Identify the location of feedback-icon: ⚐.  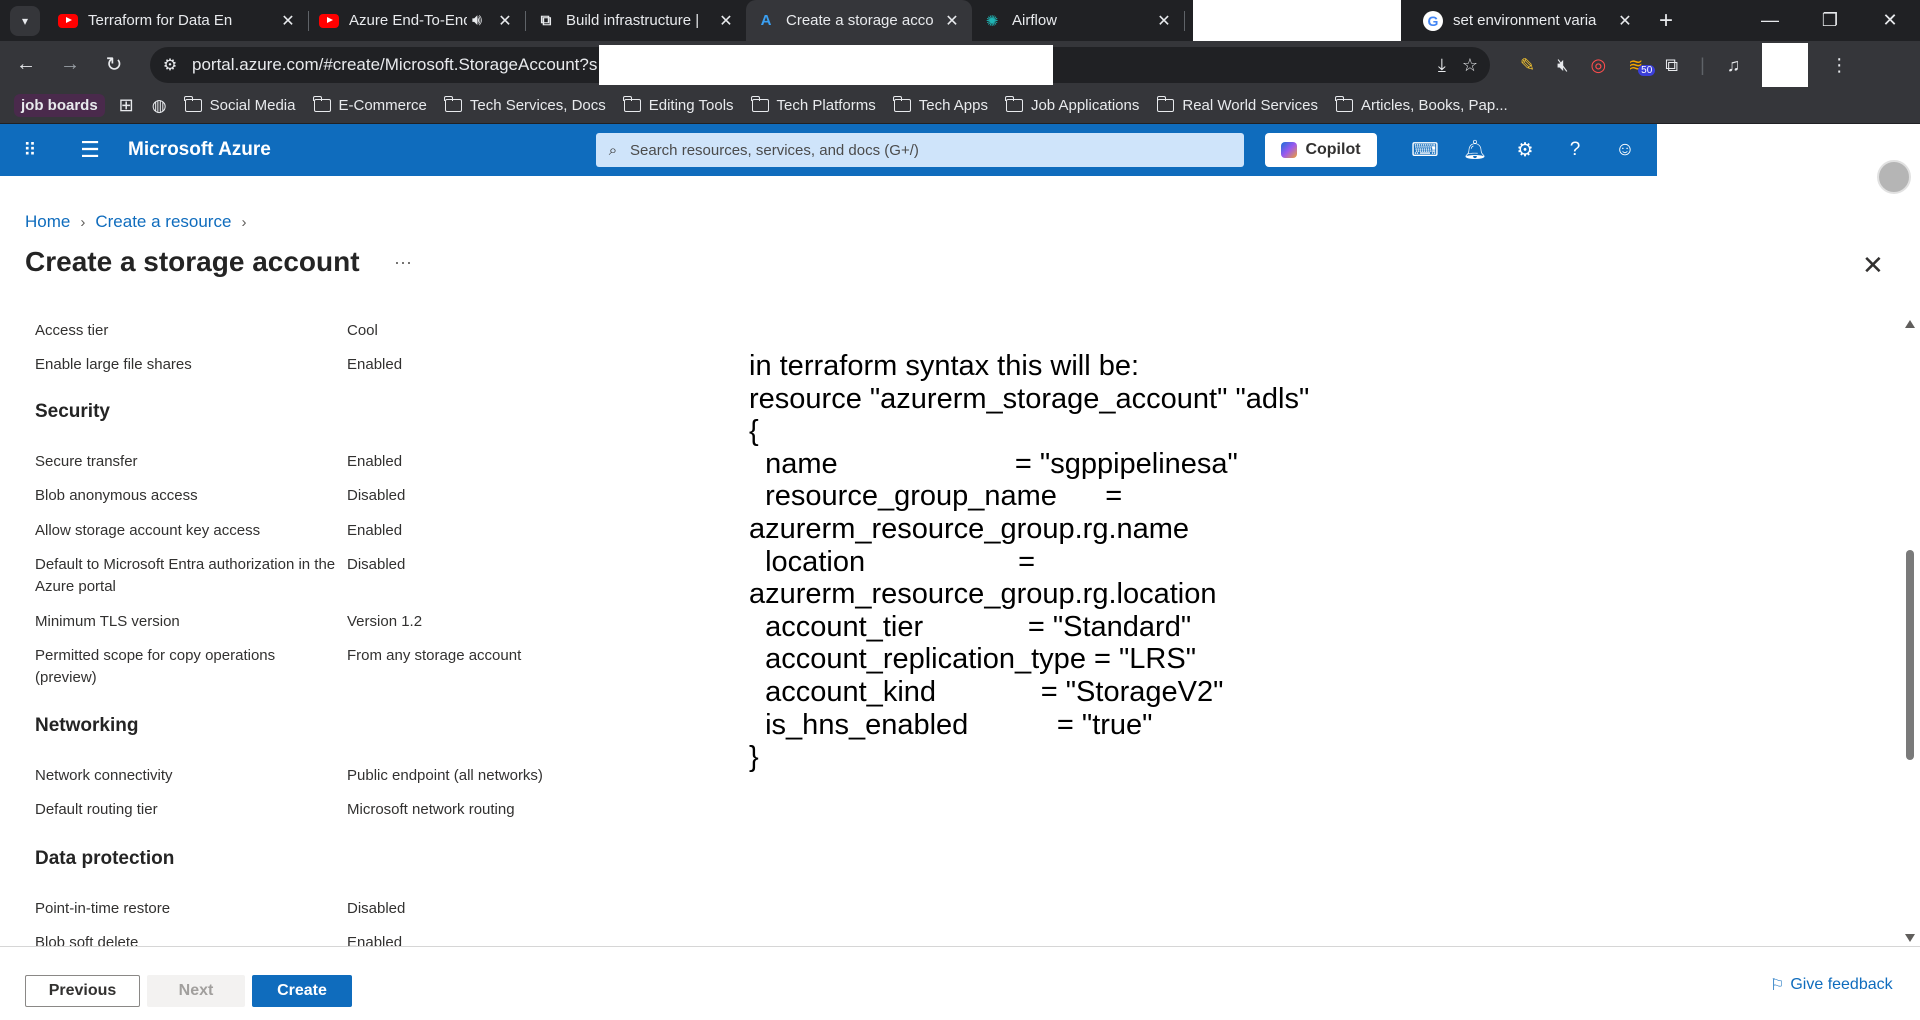
(1777, 985).